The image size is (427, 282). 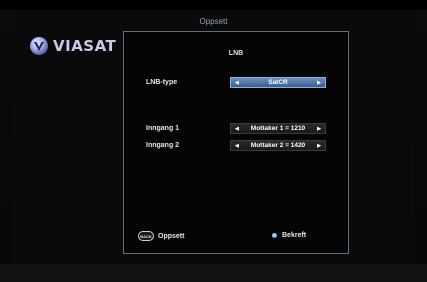 What do you see at coordinates (213, 5) in the screenshot?
I see `top-band` at bounding box center [213, 5].